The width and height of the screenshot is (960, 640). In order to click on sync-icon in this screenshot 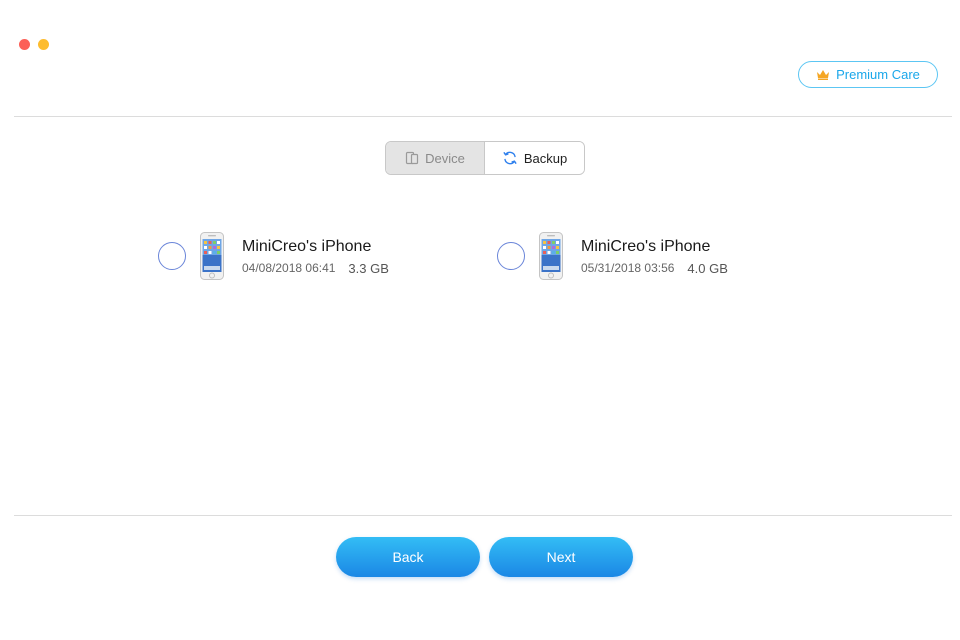, I will do `click(510, 158)`.